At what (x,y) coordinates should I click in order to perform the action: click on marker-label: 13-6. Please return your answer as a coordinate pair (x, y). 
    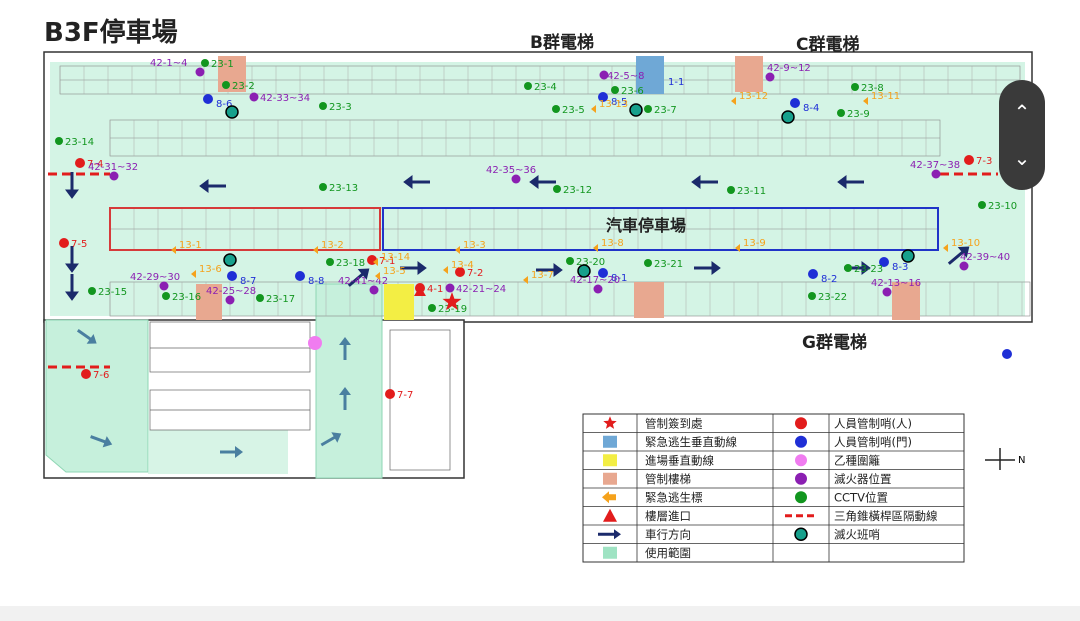
    Looking at the image, I should click on (210, 269).